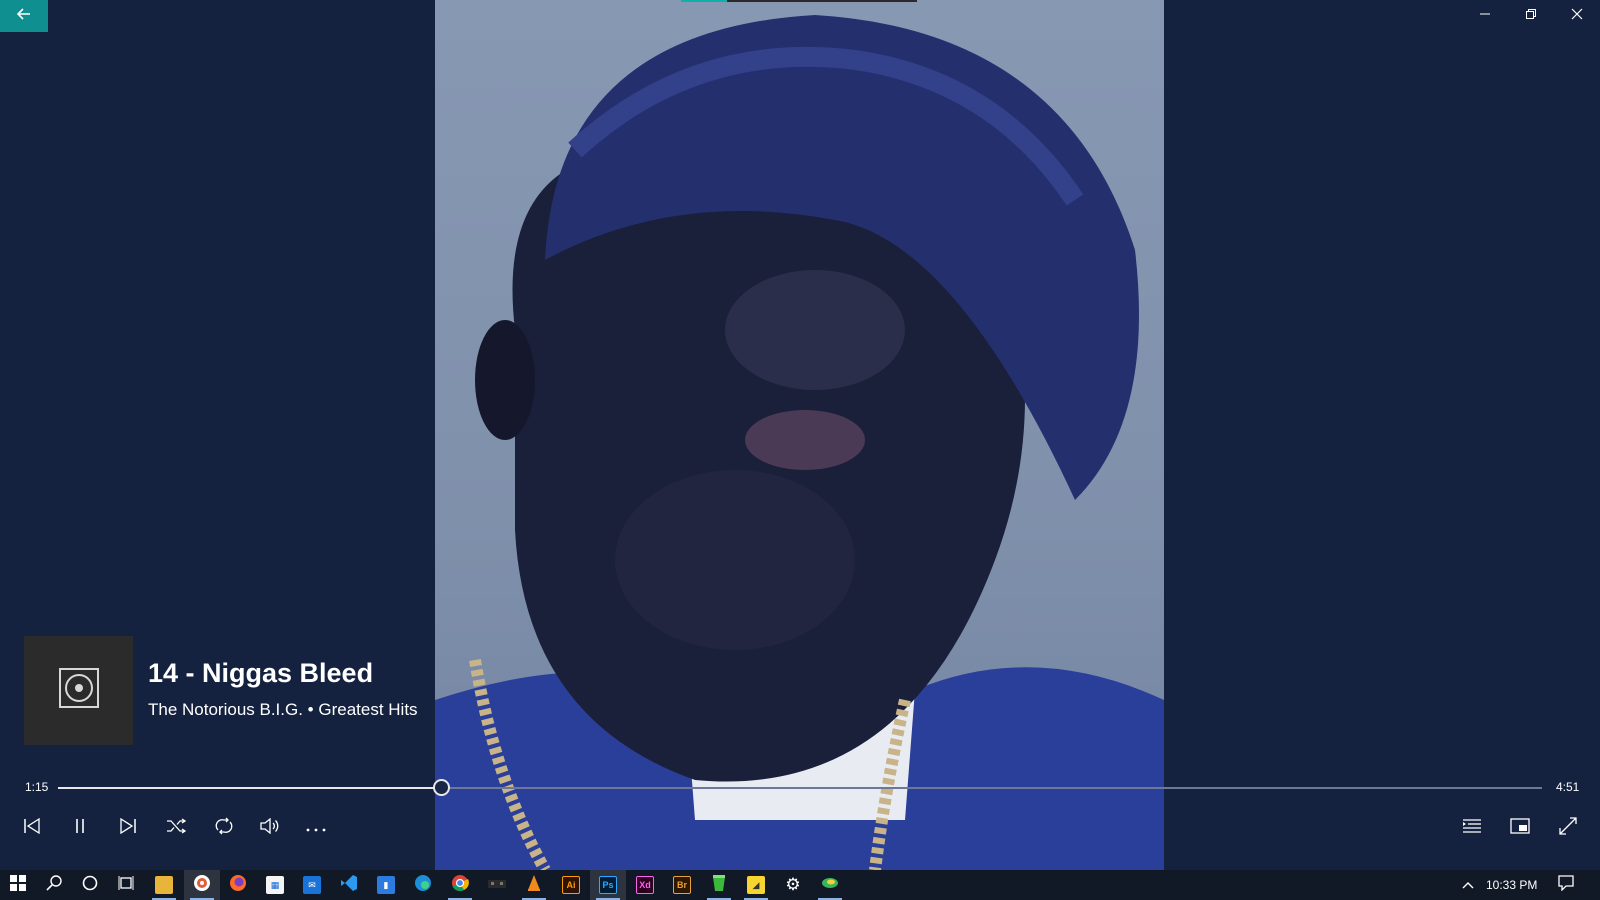  I want to click on taskbar-edge, so click(423, 885).